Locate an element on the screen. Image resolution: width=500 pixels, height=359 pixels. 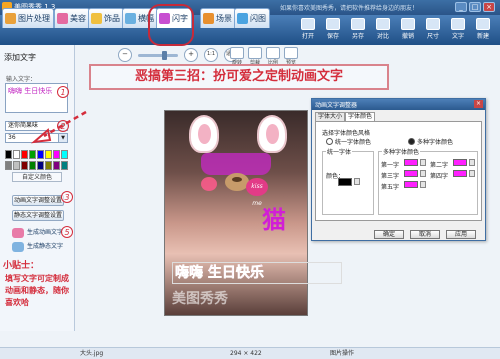
maximize-button: □ is located at coordinates (475, 7).